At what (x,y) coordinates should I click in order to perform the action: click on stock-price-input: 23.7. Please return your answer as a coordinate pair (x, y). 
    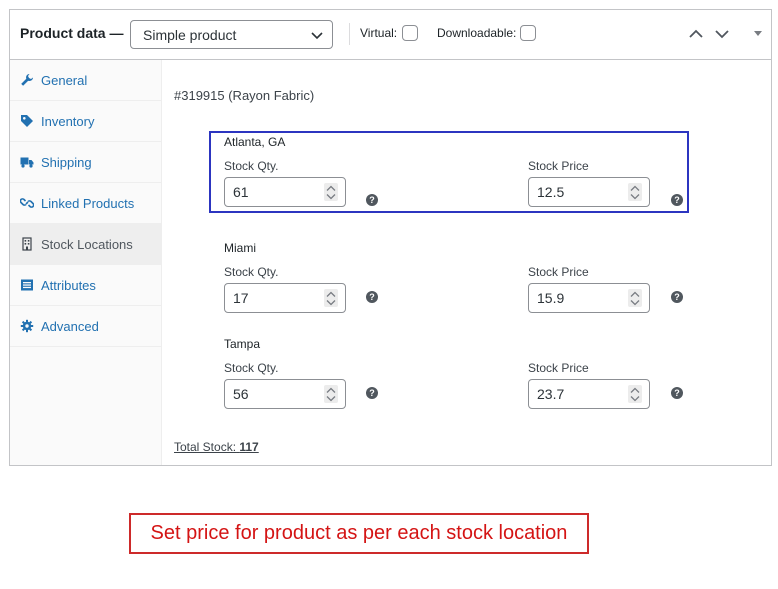
    Looking at the image, I should click on (589, 394).